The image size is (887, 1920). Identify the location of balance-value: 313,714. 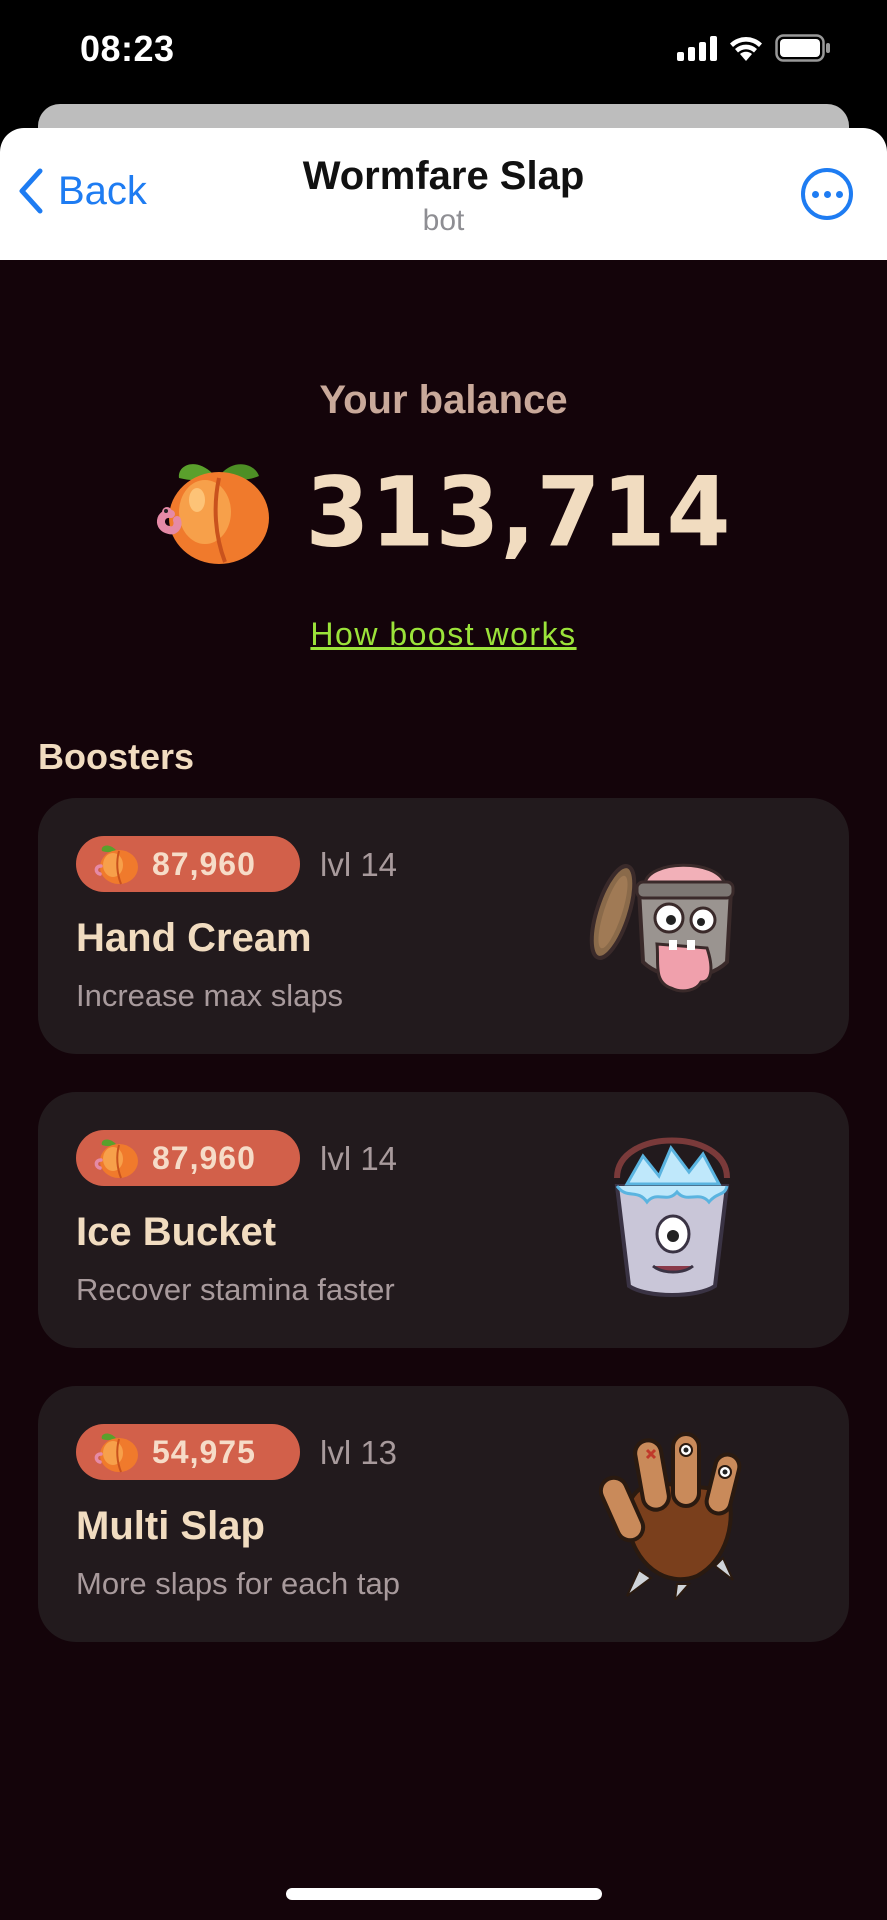
(518, 512).